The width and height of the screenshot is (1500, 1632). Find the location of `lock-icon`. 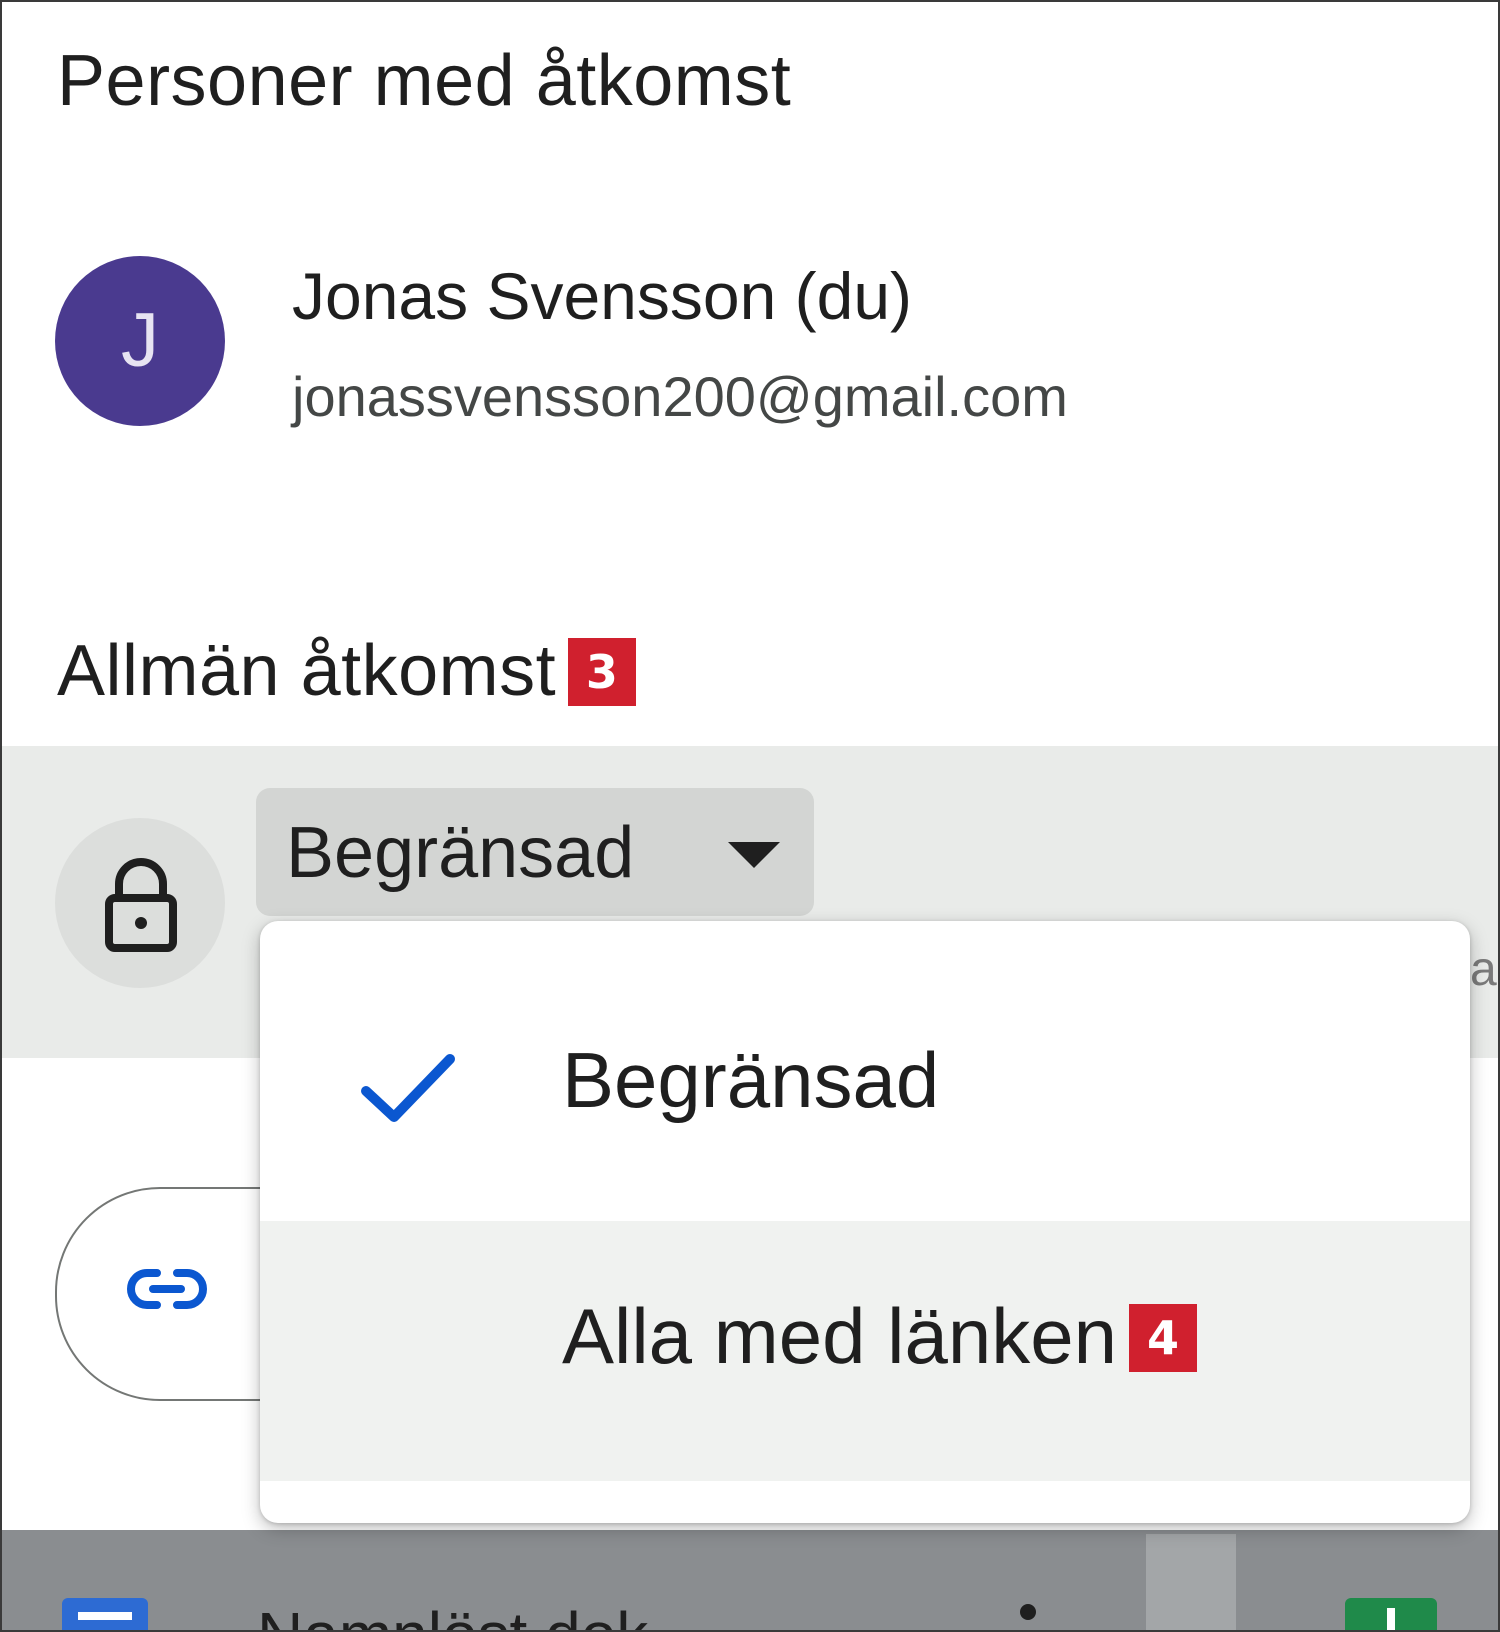

lock-icon is located at coordinates (141, 905).